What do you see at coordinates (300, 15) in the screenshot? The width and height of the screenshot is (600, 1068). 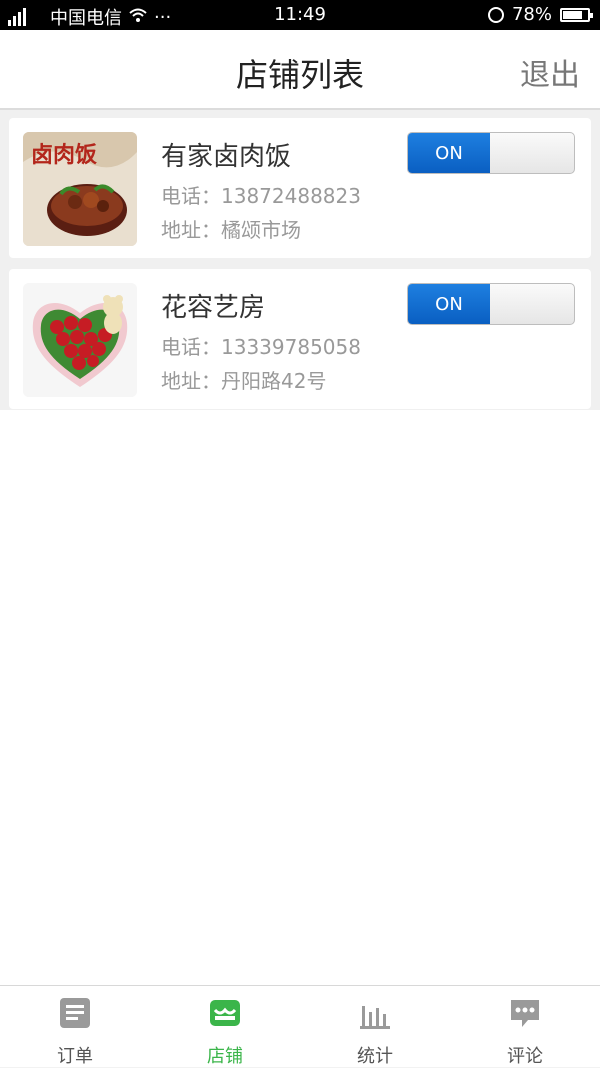 I see `status-bar: 中国电信 ··· 11:49 78%` at bounding box center [300, 15].